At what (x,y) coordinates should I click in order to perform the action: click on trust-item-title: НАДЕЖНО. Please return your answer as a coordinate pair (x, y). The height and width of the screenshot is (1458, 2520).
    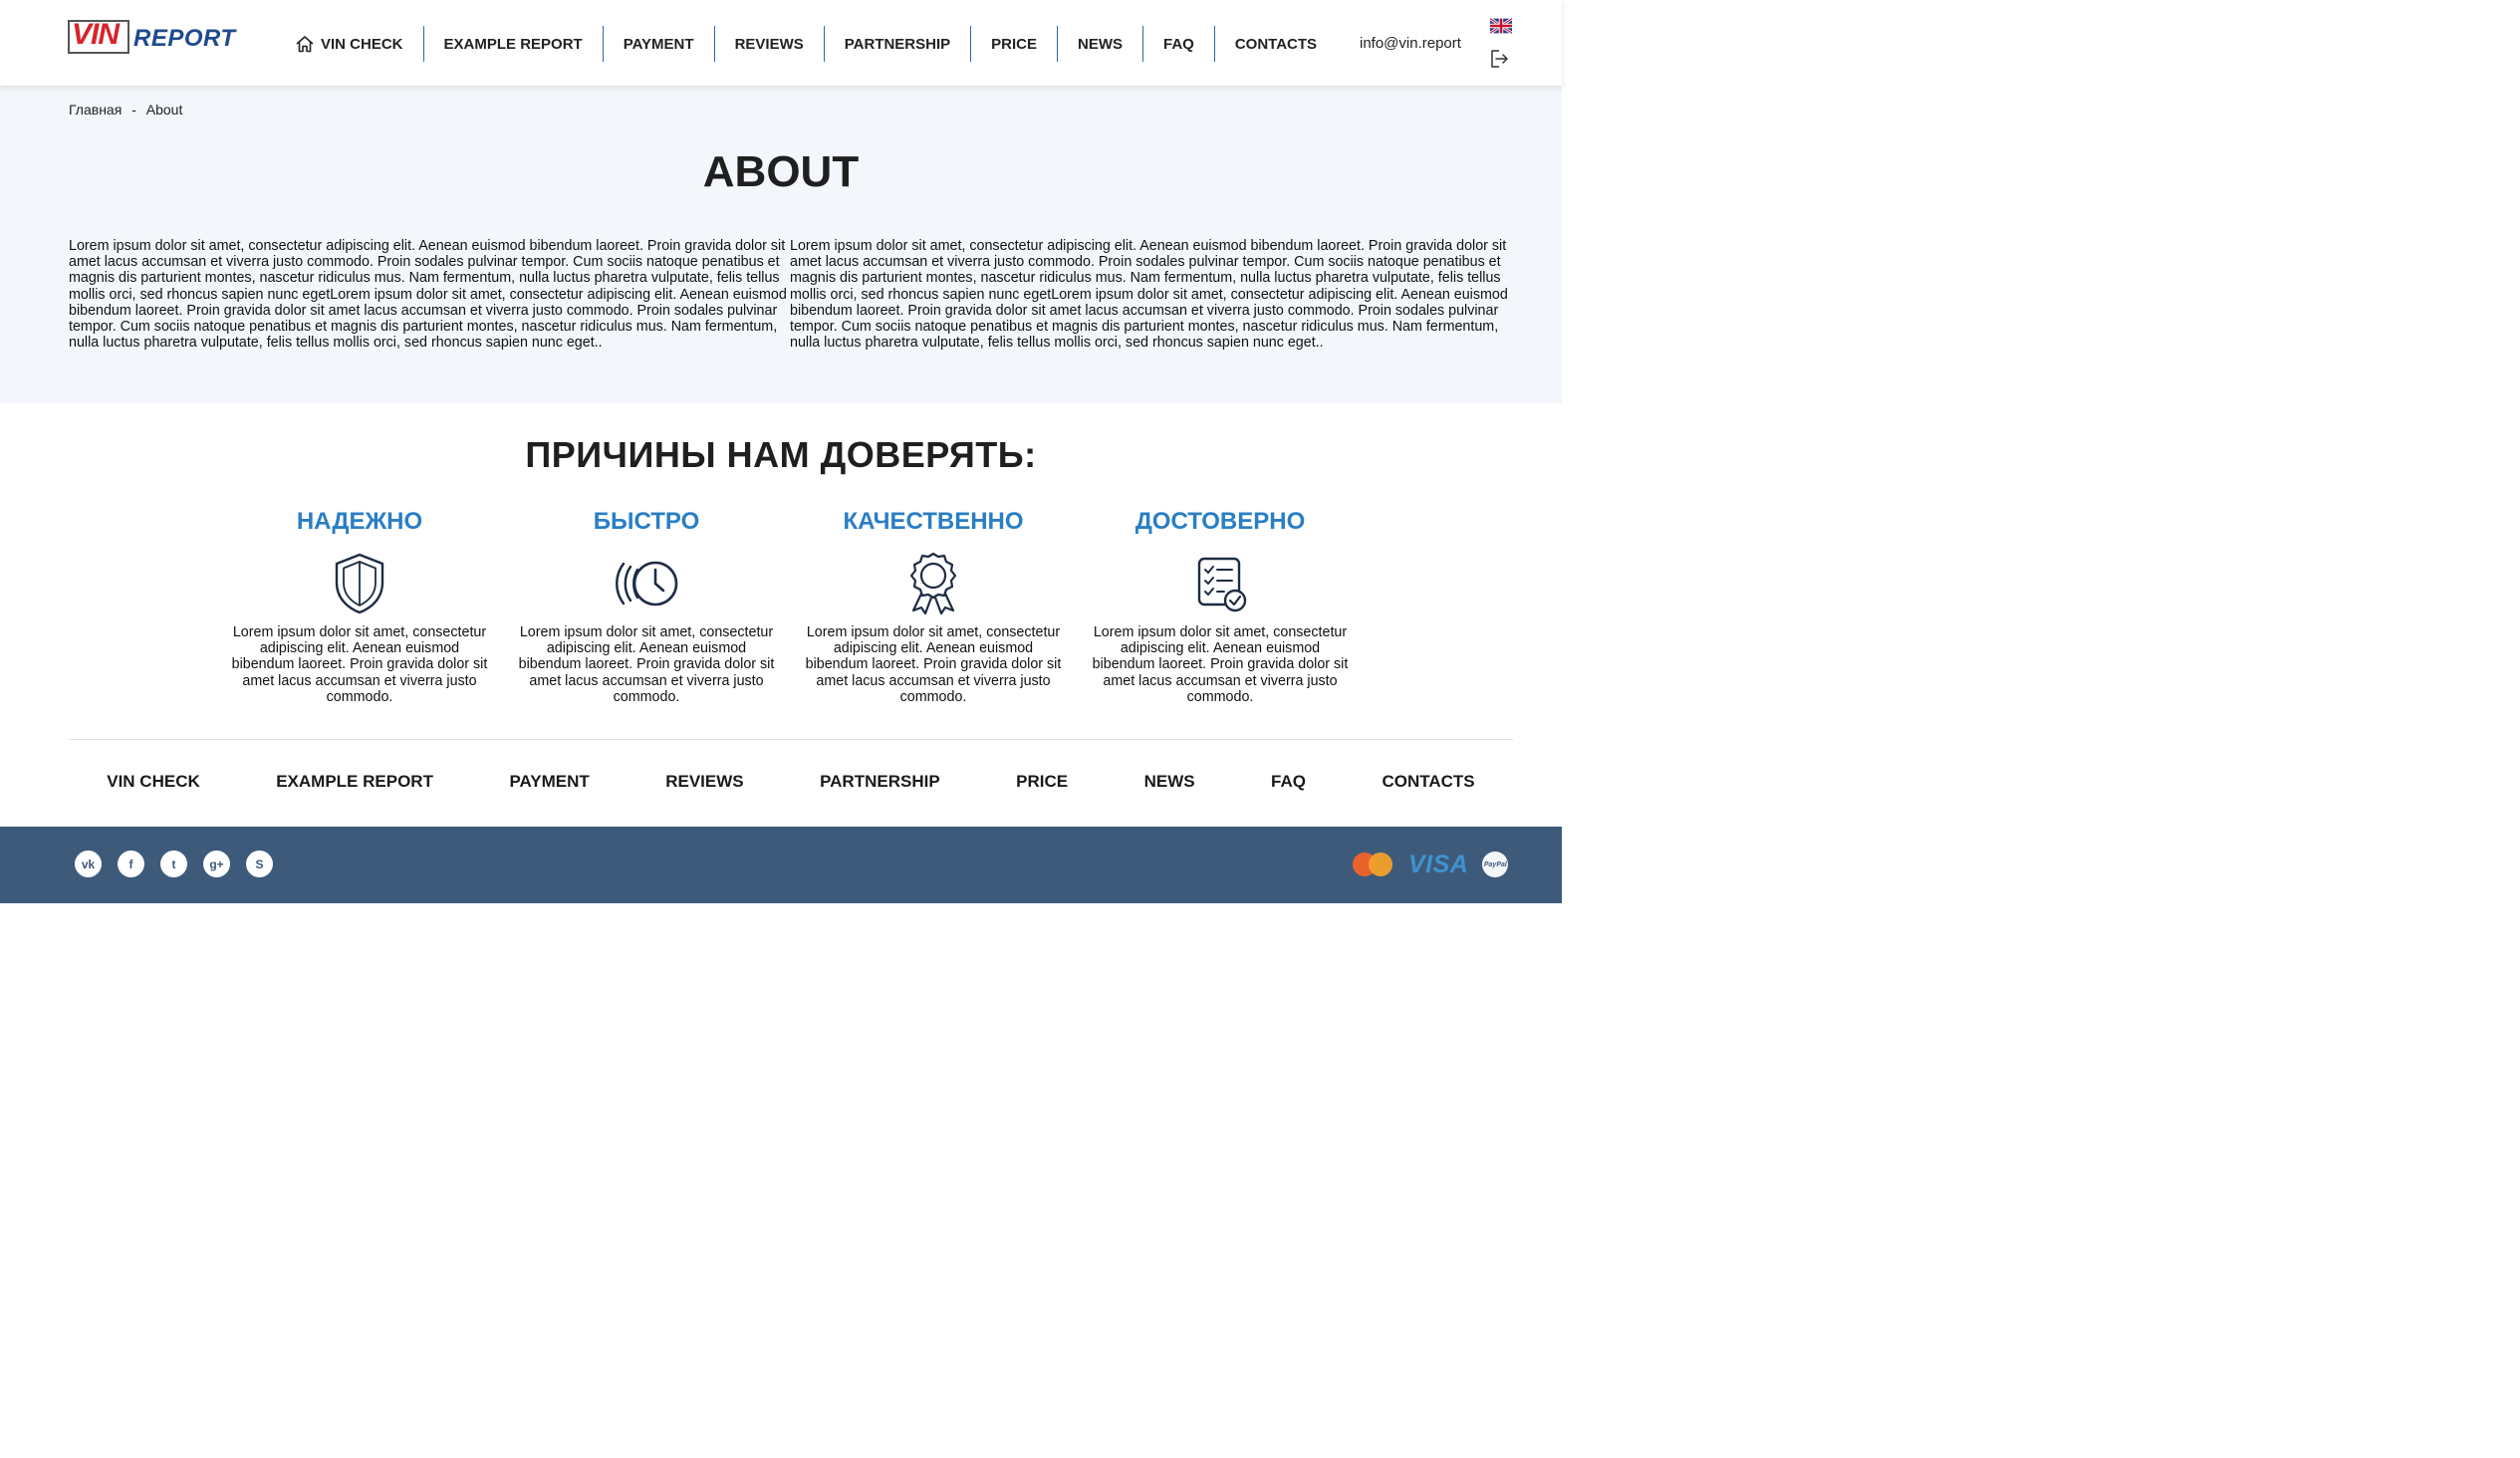
    Looking at the image, I should click on (359, 522).